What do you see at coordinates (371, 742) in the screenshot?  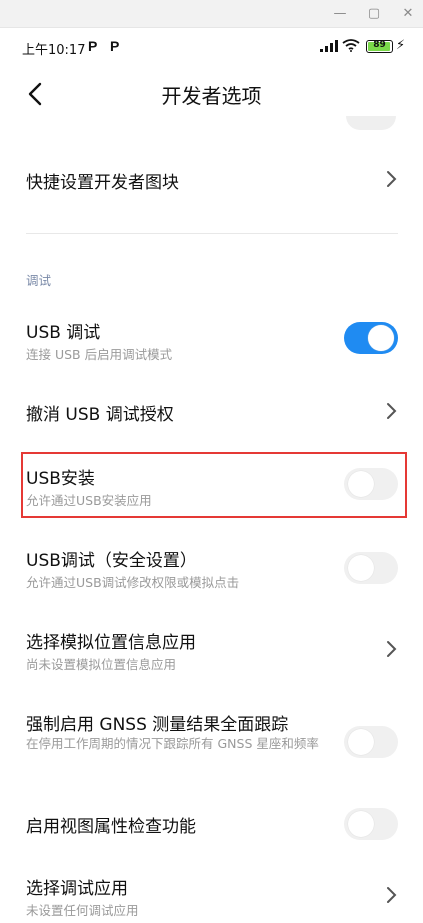 I see `gnss-toggle` at bounding box center [371, 742].